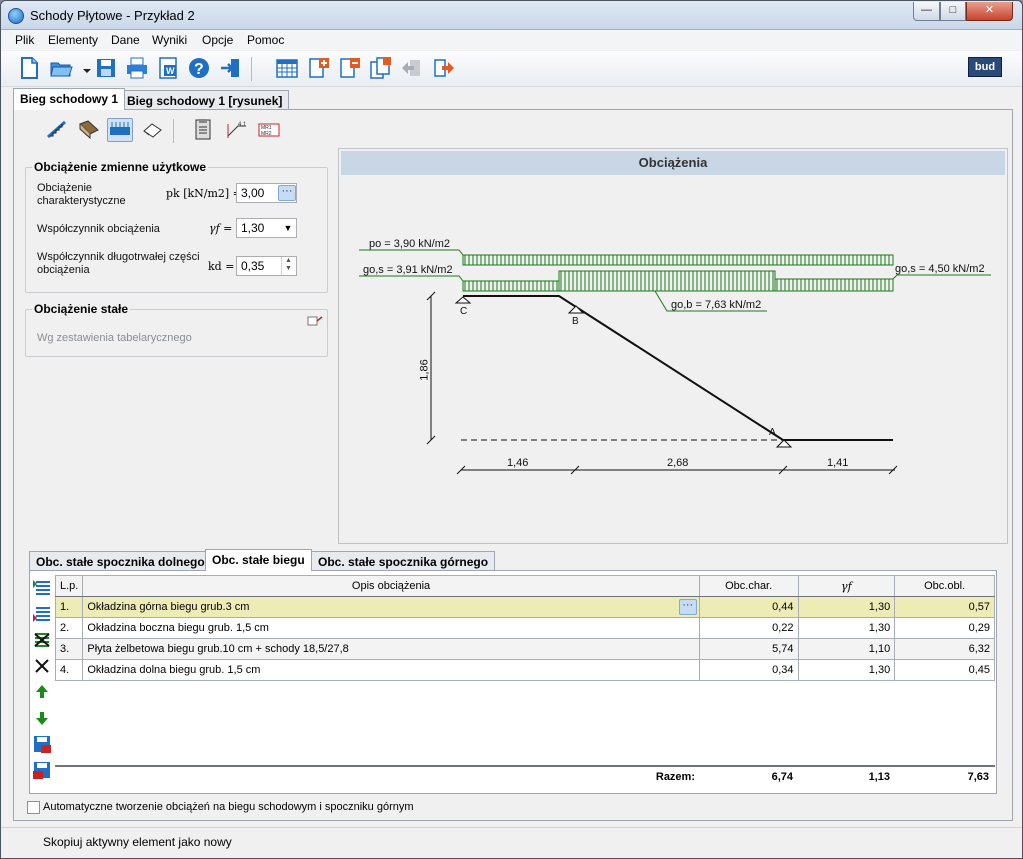  What do you see at coordinates (199, 68) in the screenshot?
I see `help-icon: ?` at bounding box center [199, 68].